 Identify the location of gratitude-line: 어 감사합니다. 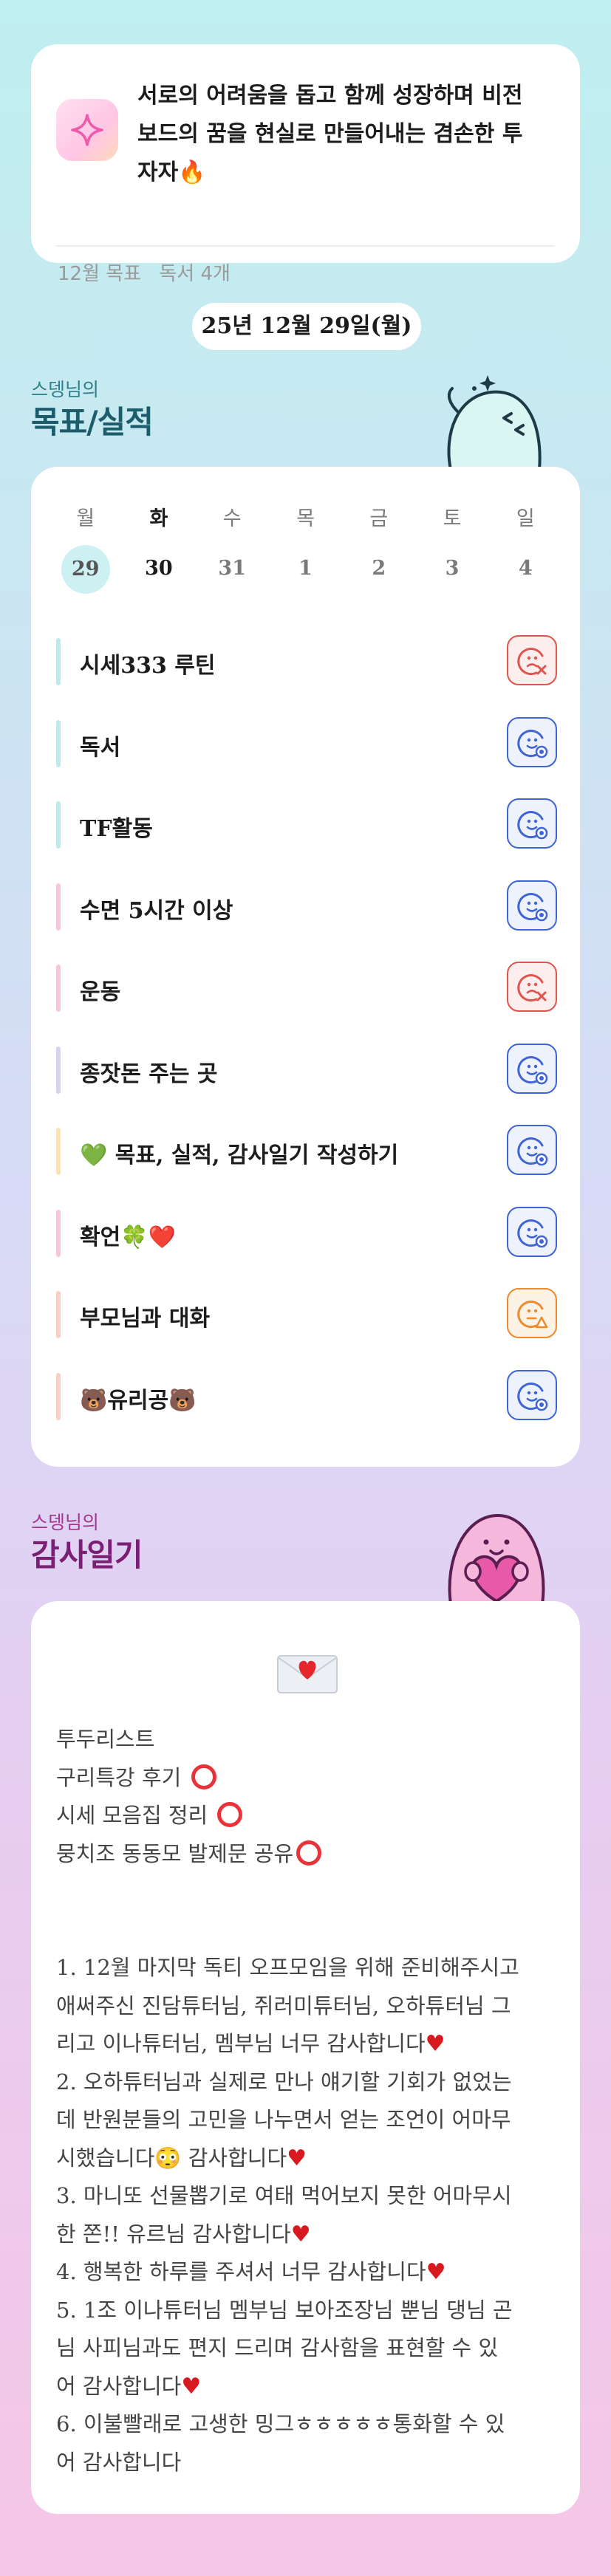
(119, 2462).